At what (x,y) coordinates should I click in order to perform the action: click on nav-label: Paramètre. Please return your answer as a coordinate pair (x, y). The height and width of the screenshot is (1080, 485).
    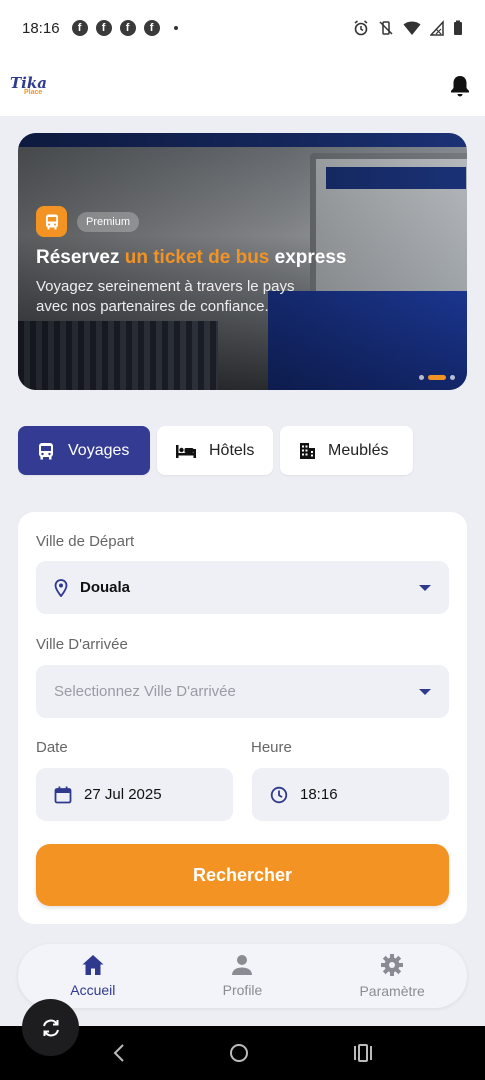
    Looking at the image, I should click on (392, 991).